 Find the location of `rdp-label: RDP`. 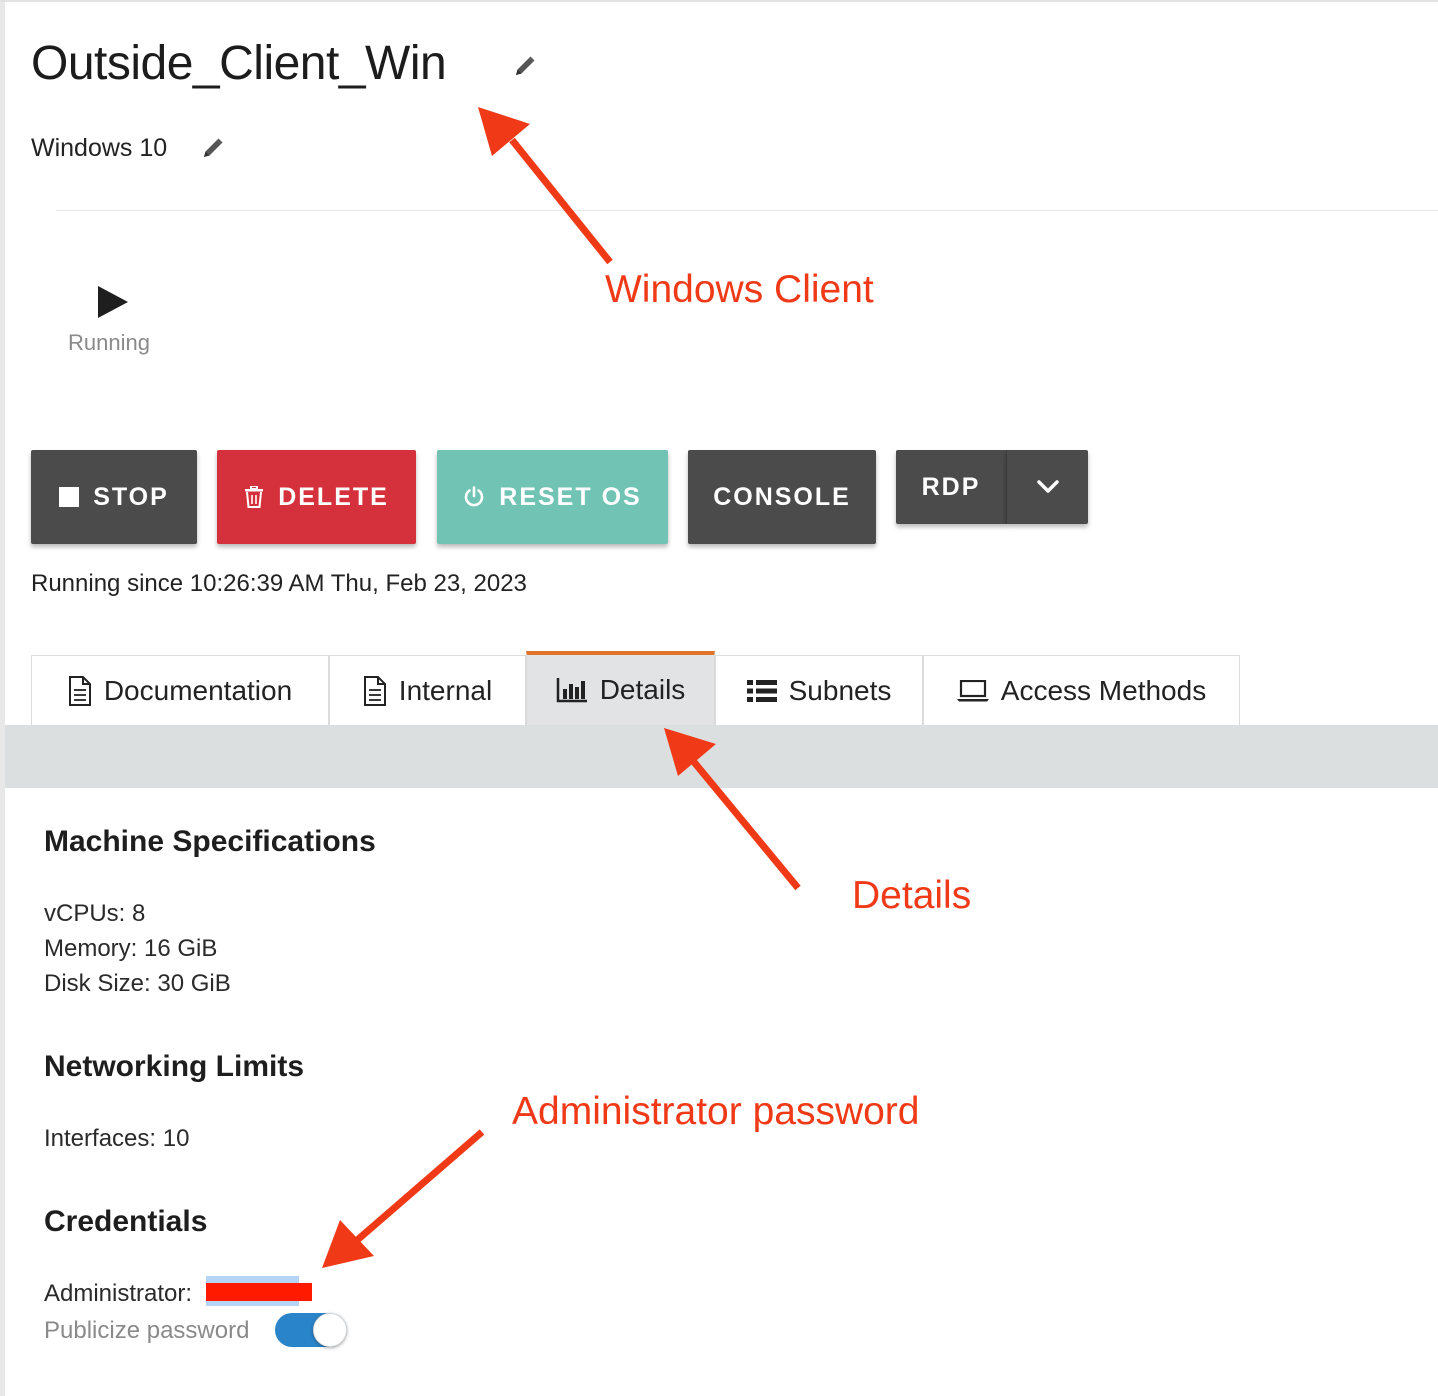

rdp-label: RDP is located at coordinates (951, 486).